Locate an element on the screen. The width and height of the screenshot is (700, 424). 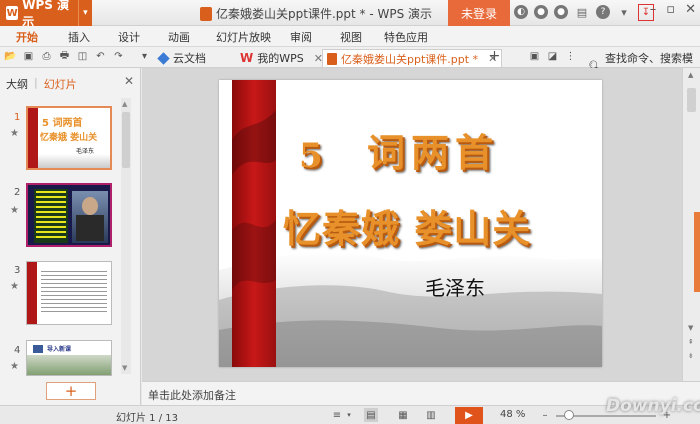
thumb1-title: 5 词两首 is located at coordinates (62, 123).